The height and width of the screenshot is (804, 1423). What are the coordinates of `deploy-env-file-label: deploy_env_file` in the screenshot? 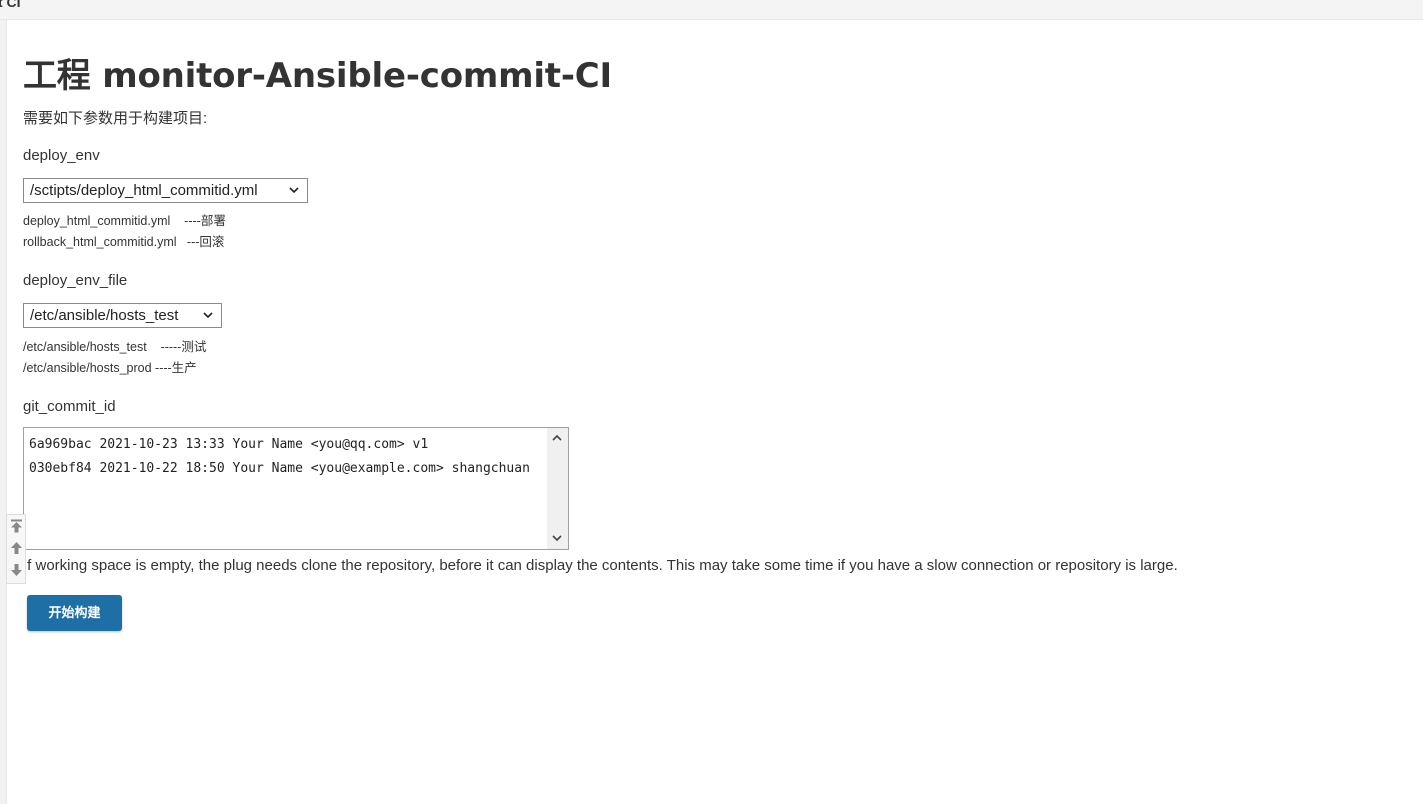 It's located at (75, 280).